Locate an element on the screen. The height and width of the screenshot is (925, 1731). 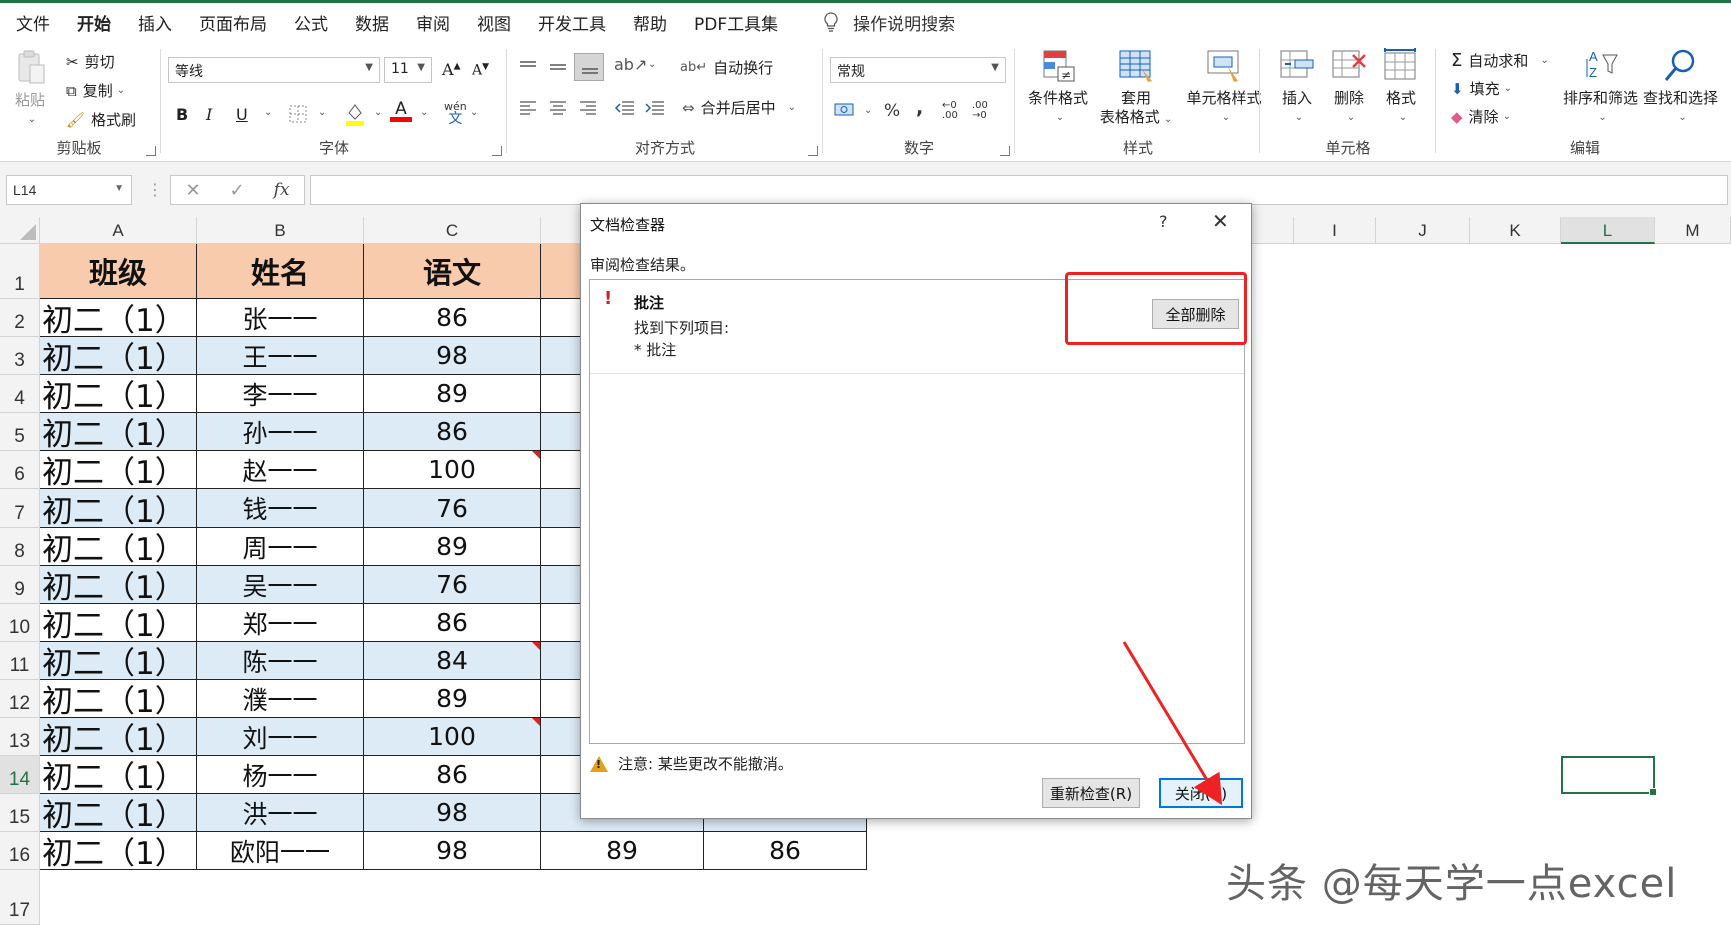
cell-a3: 初二（1） is located at coordinates (118, 356).